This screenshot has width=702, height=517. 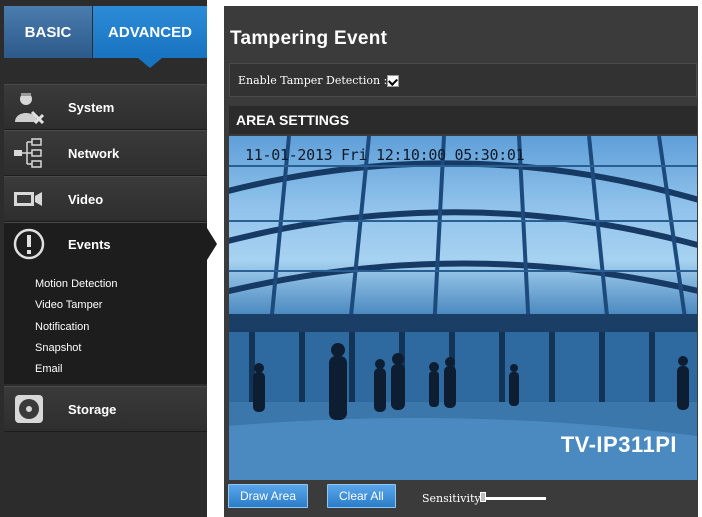 I want to click on tamper-detection-row: Enable Tamper Detection :, so click(x=463, y=80).